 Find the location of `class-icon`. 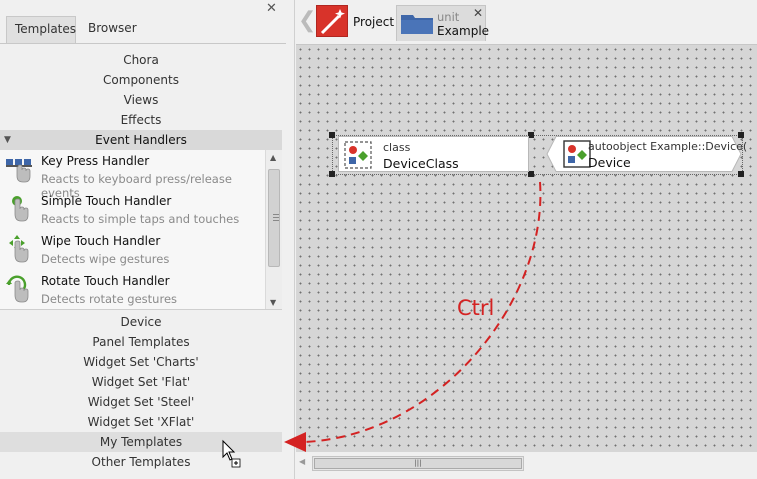

class-icon is located at coordinates (358, 155).